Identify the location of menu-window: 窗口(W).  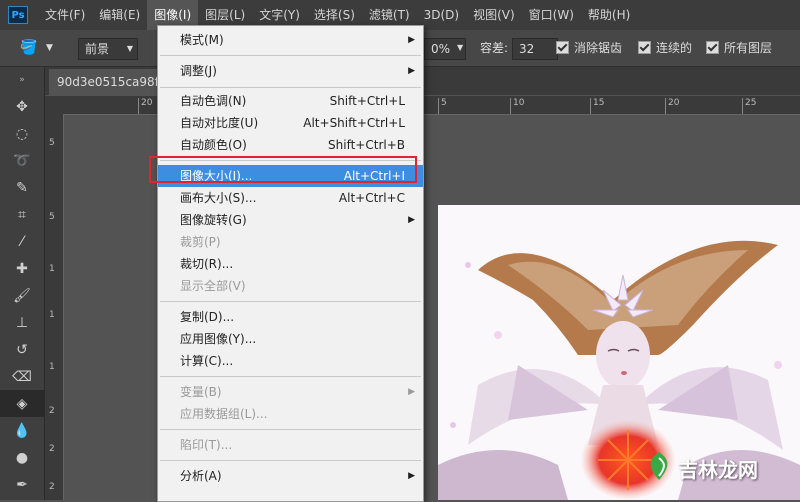
(551, 15).